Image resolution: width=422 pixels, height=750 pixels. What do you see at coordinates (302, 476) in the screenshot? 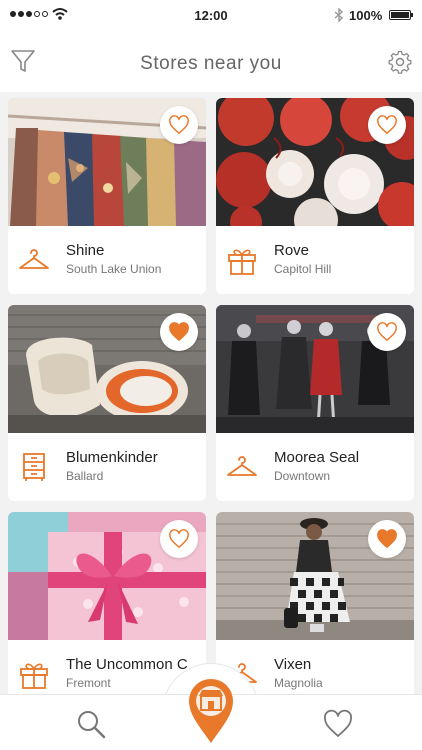
I see `store-neighborhood: Downtown` at bounding box center [302, 476].